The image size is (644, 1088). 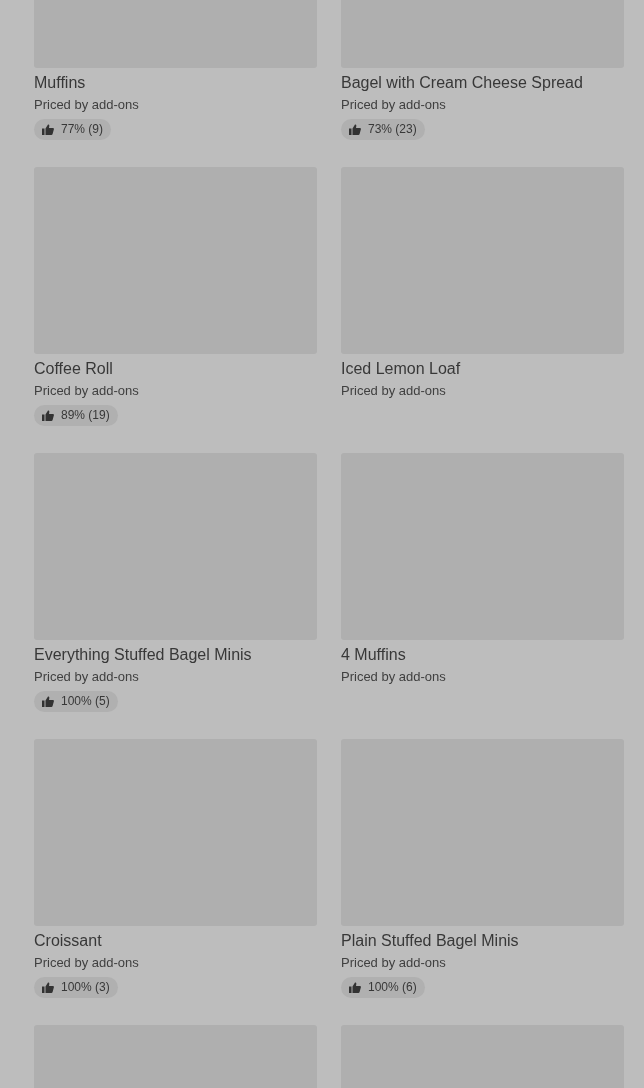 What do you see at coordinates (85, 415) in the screenshot?
I see `rating-text: 89% (19)` at bounding box center [85, 415].